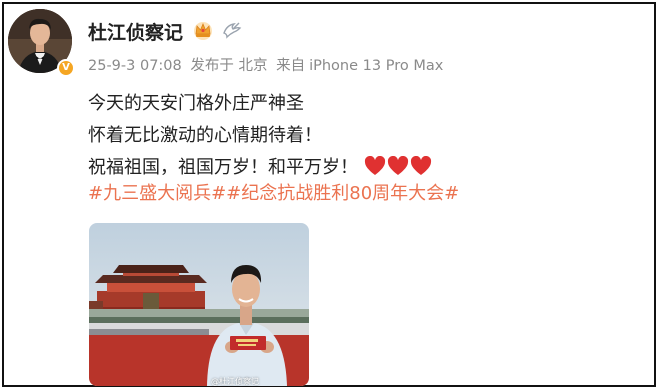  I want to click on post-line-text: 祝福祖国，祖国万岁！和平万岁！, so click(223, 167).